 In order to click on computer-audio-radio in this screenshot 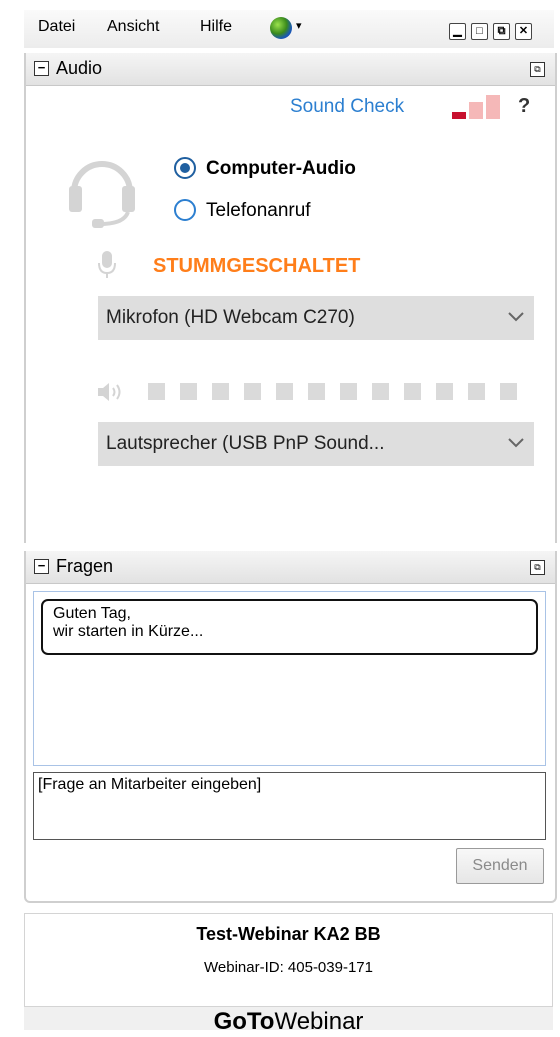, I will do `click(185, 168)`.